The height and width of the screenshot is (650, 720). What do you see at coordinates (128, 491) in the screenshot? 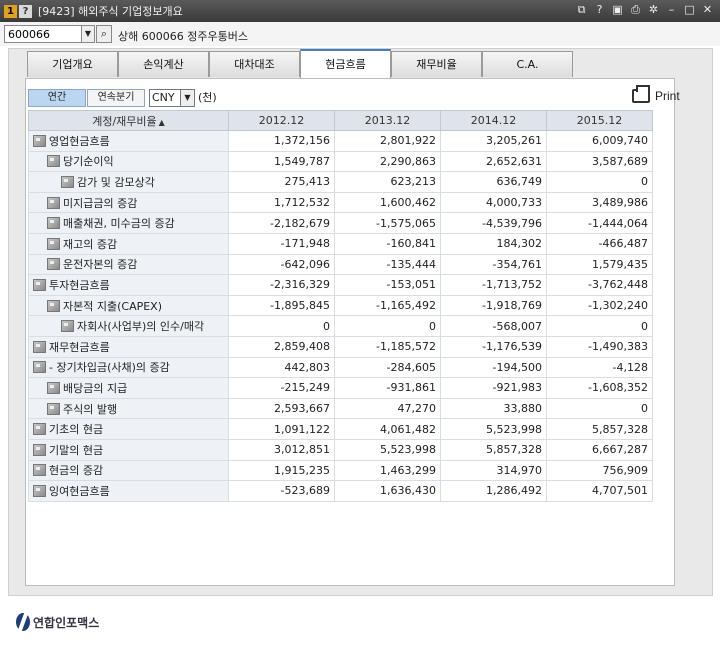
I see `account-cell: 잉여현금흐름` at bounding box center [128, 491].